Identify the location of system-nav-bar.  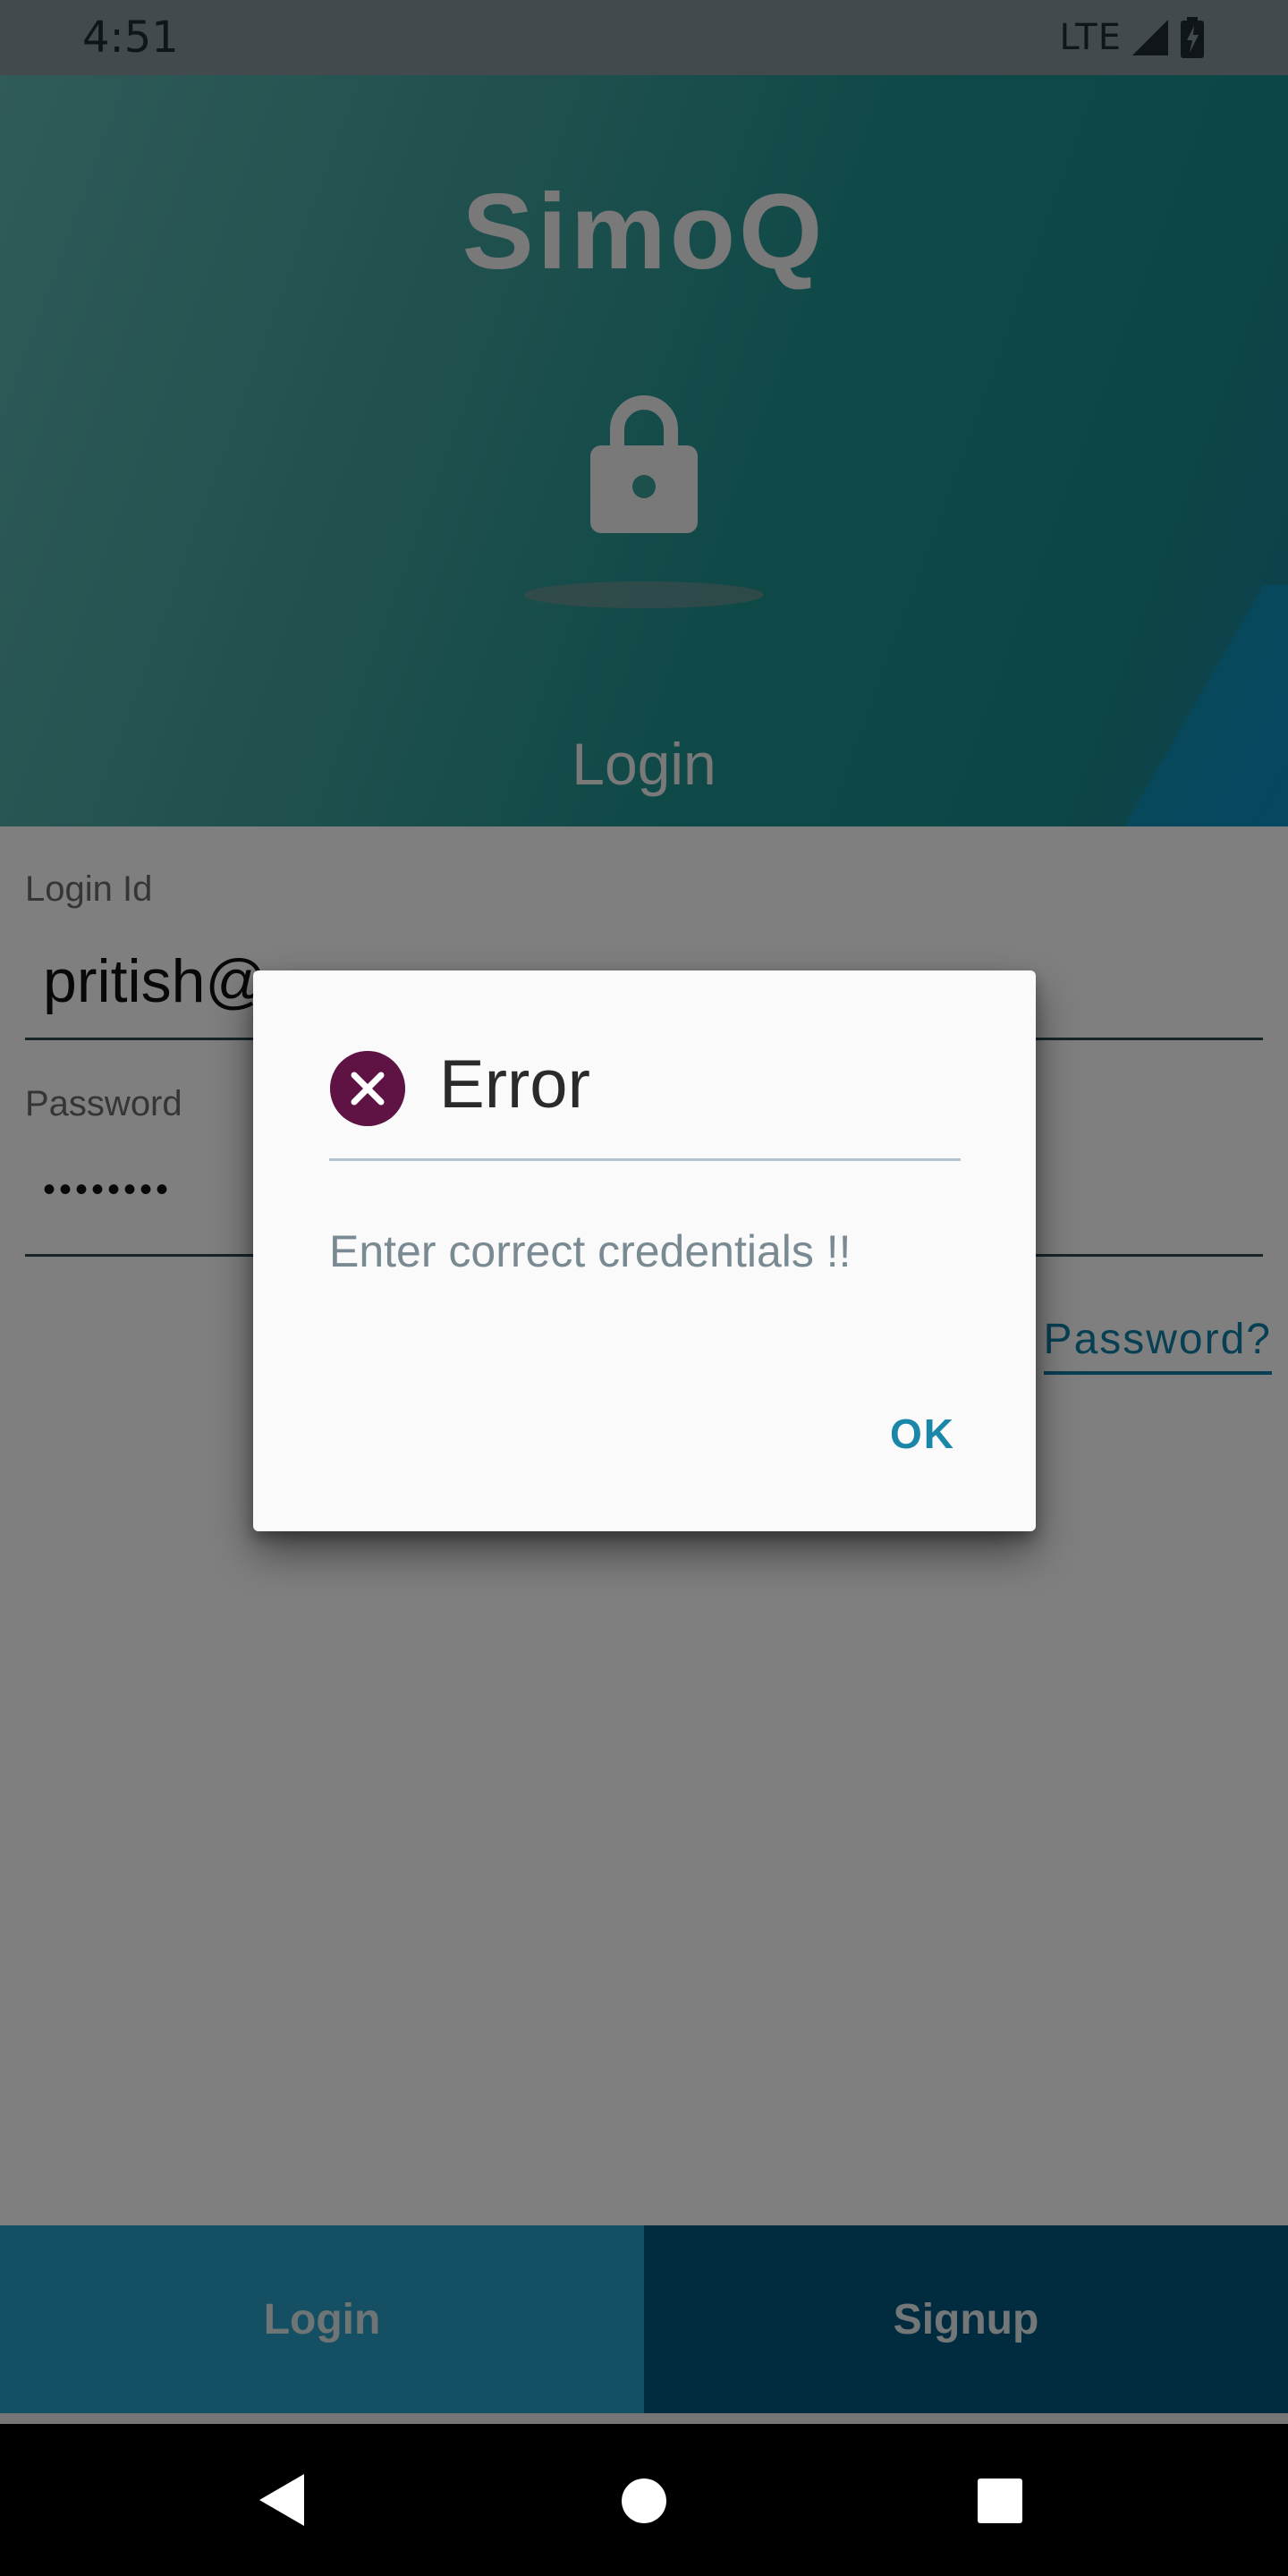
(644, 2500).